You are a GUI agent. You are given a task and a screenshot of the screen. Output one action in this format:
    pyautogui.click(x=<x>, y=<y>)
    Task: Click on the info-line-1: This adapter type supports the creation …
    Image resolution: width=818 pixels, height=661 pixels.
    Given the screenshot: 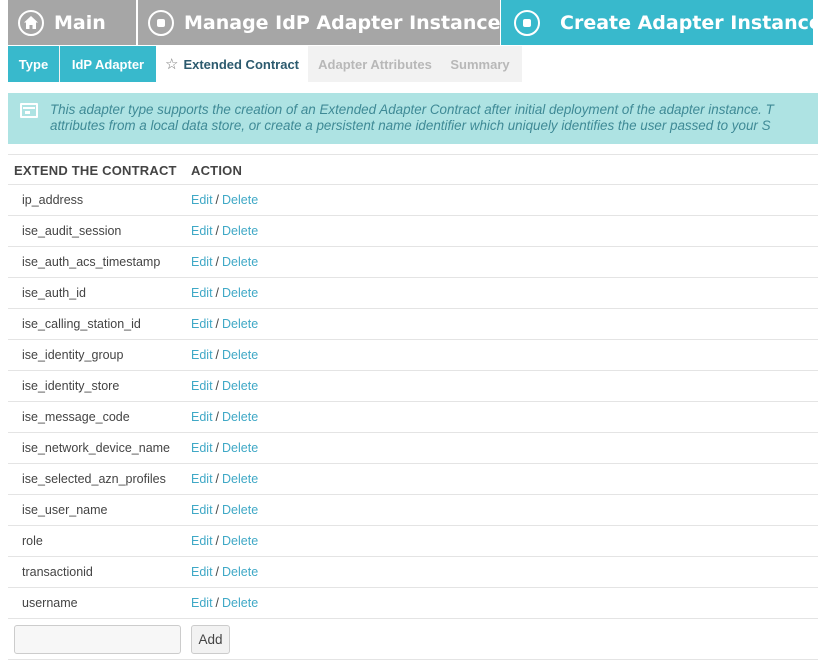 What is the action you would take?
    pyautogui.click(x=412, y=109)
    